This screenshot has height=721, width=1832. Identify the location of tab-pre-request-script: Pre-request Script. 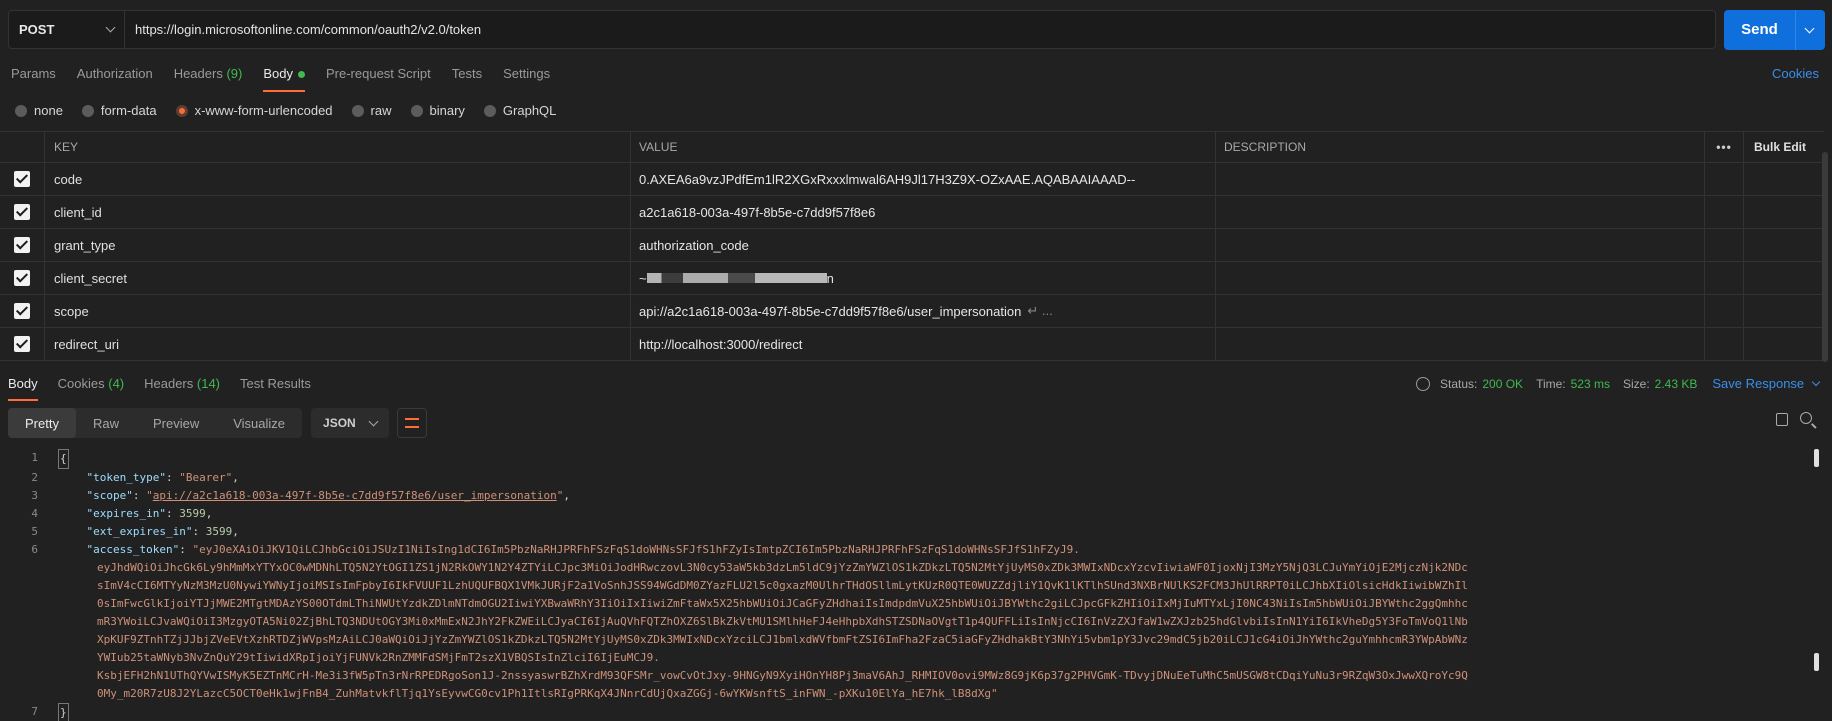
(378, 79).